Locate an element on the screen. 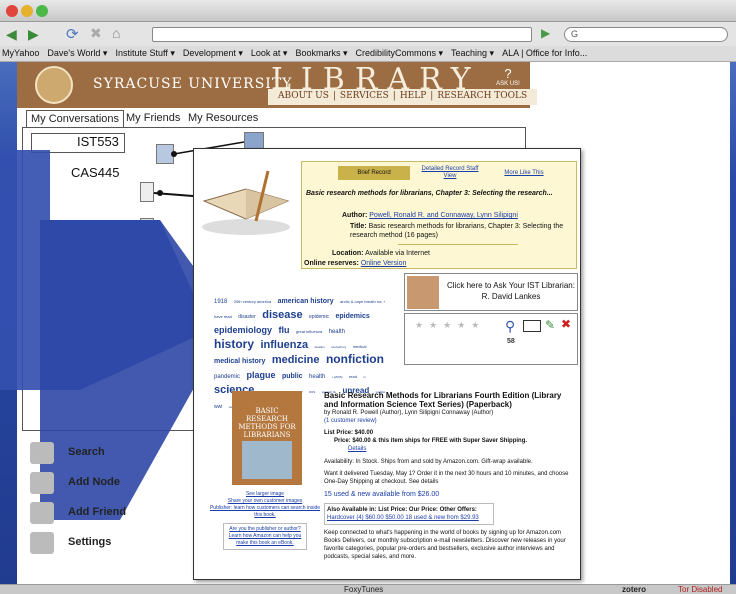  tor-status: Tor Disabled is located at coordinates (700, 589).